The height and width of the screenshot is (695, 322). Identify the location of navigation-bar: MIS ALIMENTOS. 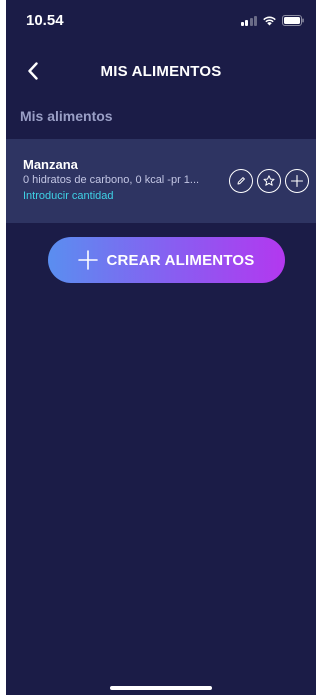
(161, 71).